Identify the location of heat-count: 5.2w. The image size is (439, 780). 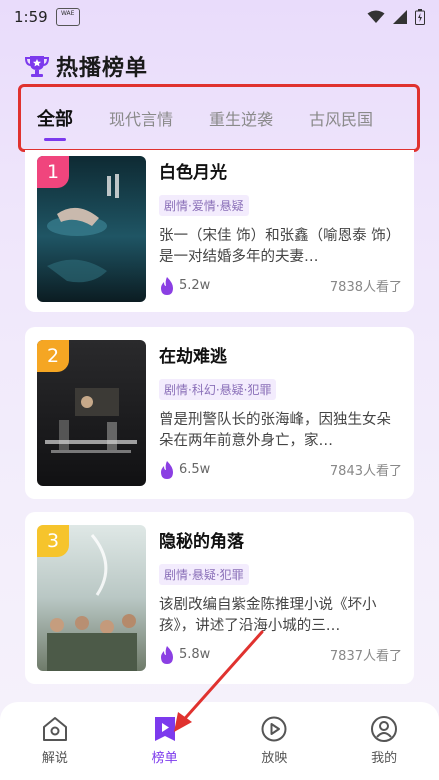
(195, 285).